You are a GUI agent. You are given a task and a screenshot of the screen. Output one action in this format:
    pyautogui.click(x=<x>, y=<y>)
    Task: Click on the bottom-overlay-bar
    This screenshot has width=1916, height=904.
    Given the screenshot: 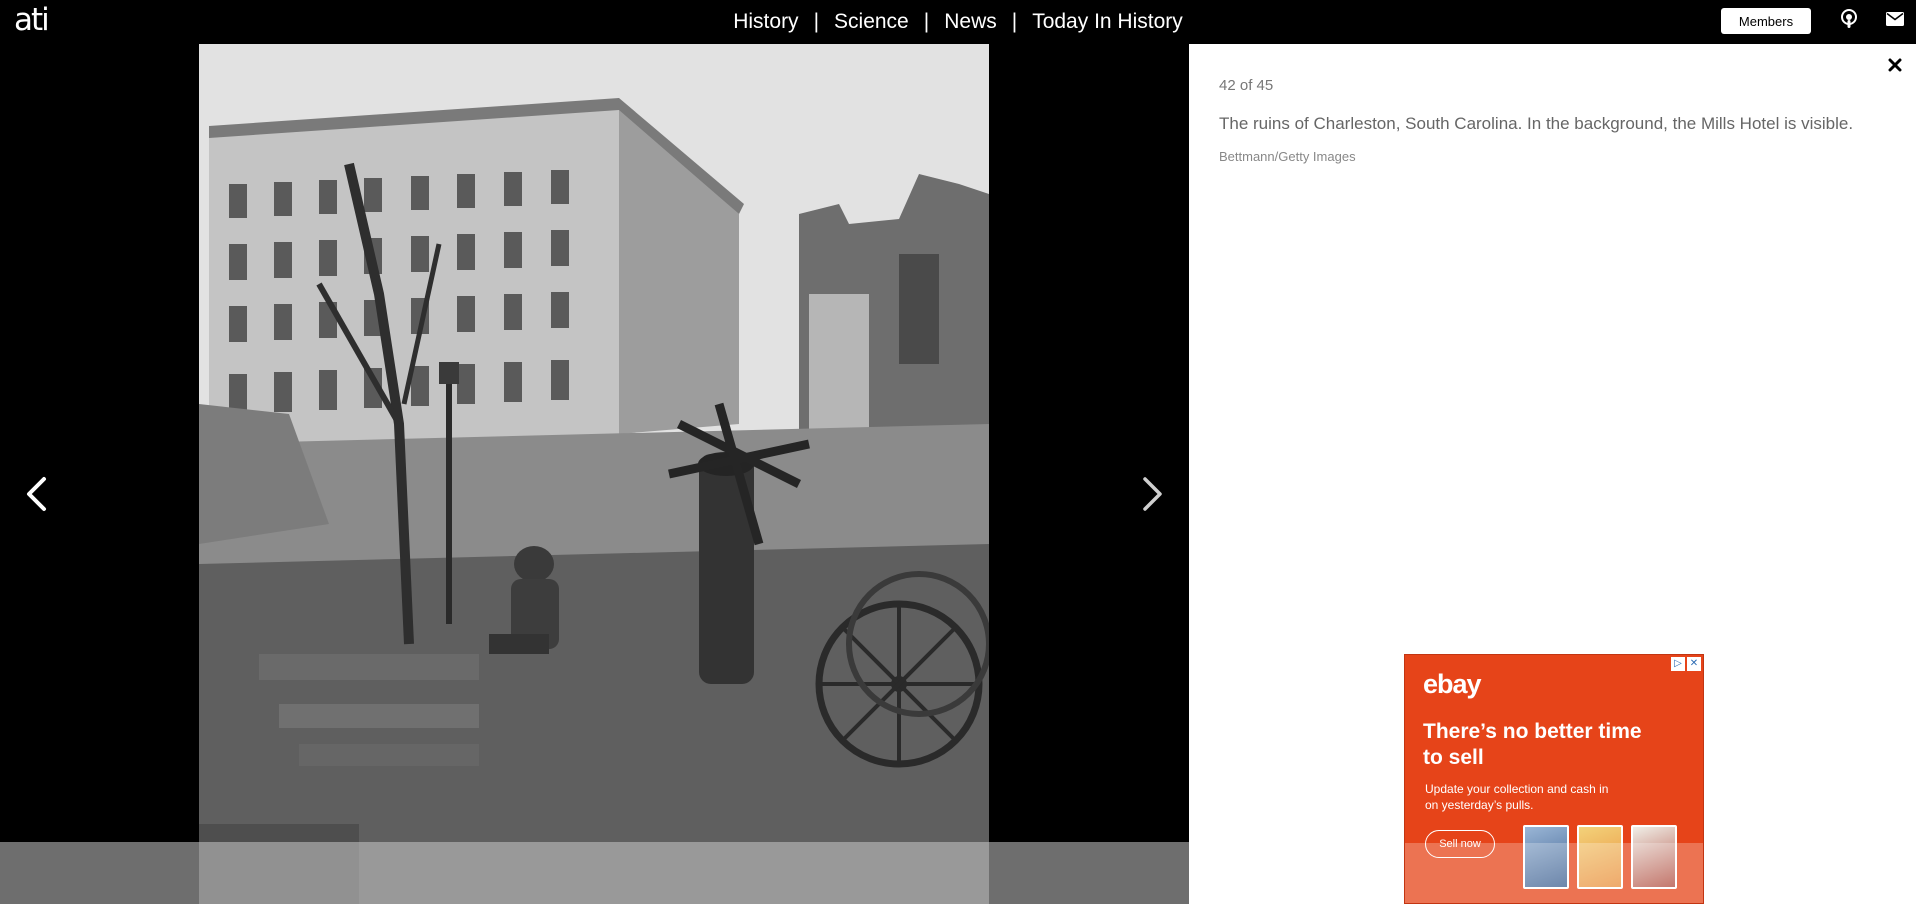 What is the action you would take?
    pyautogui.click(x=594, y=873)
    